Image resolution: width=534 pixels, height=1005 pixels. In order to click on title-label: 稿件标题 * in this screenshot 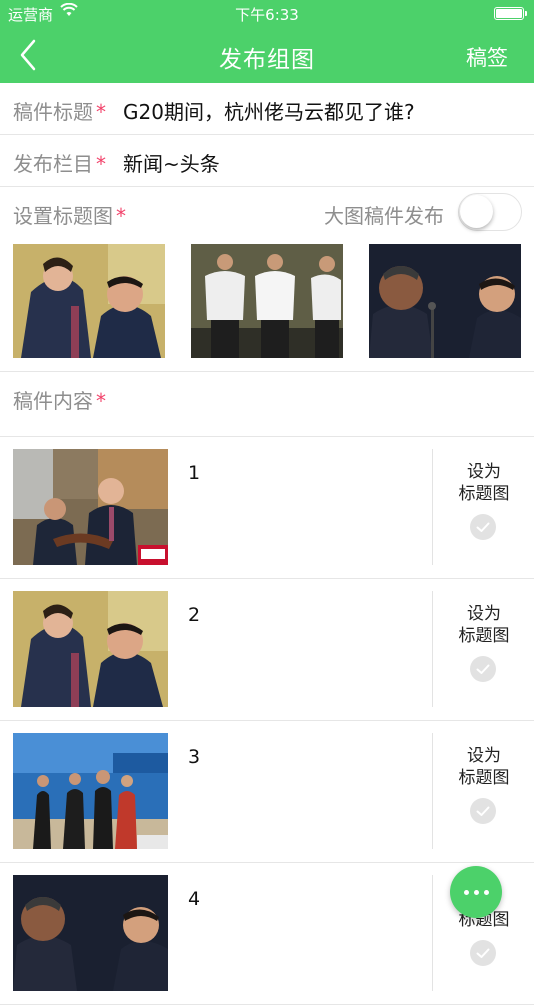, I will do `click(59, 112)`.